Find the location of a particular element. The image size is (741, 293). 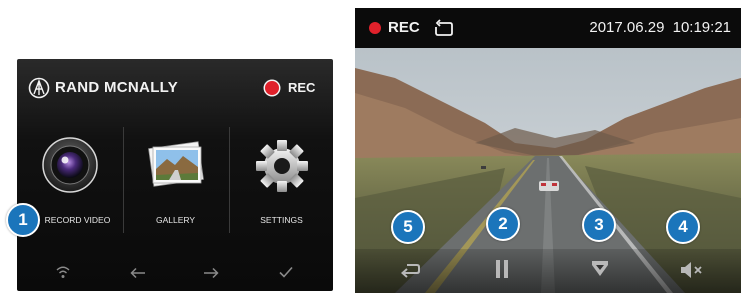

rand-mcnally-logo-icon is located at coordinates (39, 88).